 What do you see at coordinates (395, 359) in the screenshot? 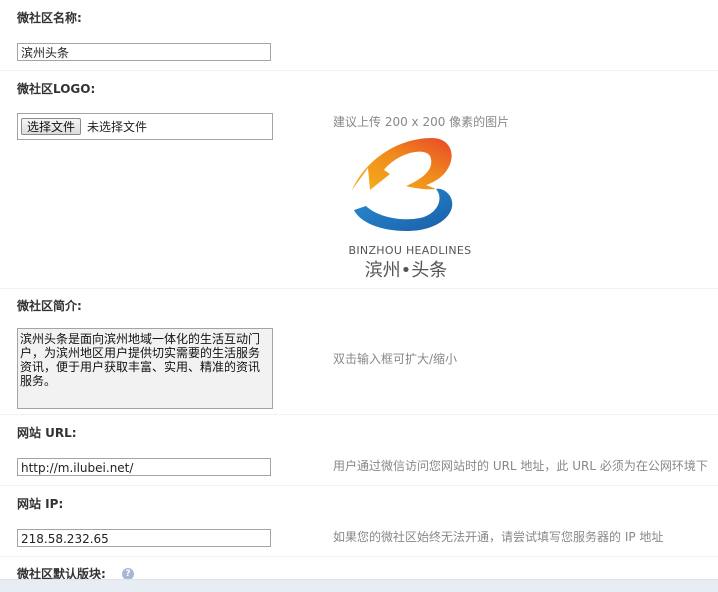
I see `intro-resize-hint: 双击输入框可扩大/缩小` at bounding box center [395, 359].